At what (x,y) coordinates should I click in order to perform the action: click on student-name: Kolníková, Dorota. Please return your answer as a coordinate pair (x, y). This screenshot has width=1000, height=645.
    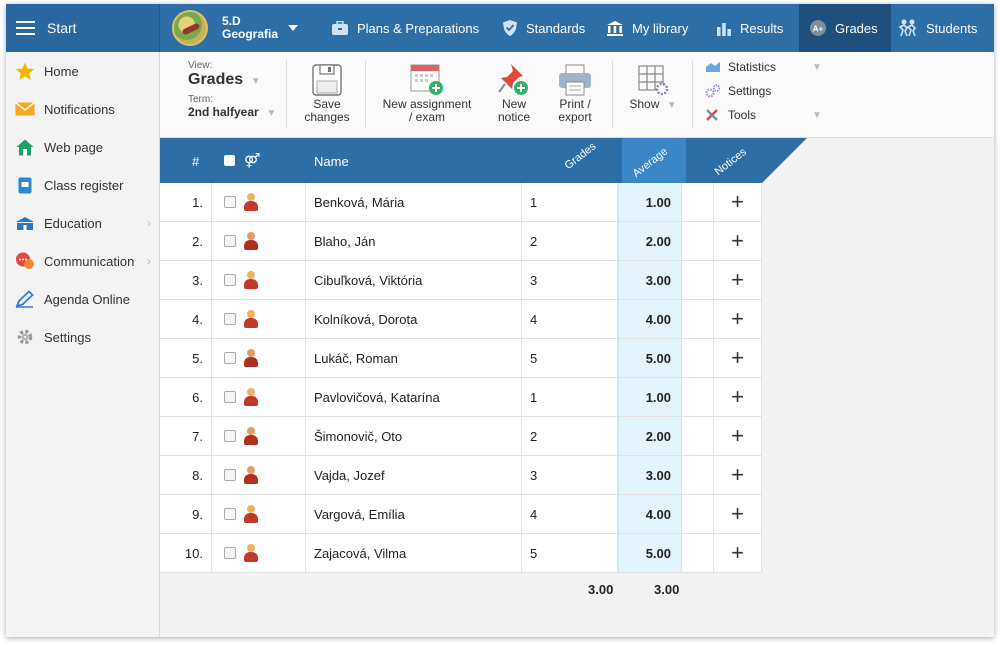
    Looking at the image, I should click on (414, 319).